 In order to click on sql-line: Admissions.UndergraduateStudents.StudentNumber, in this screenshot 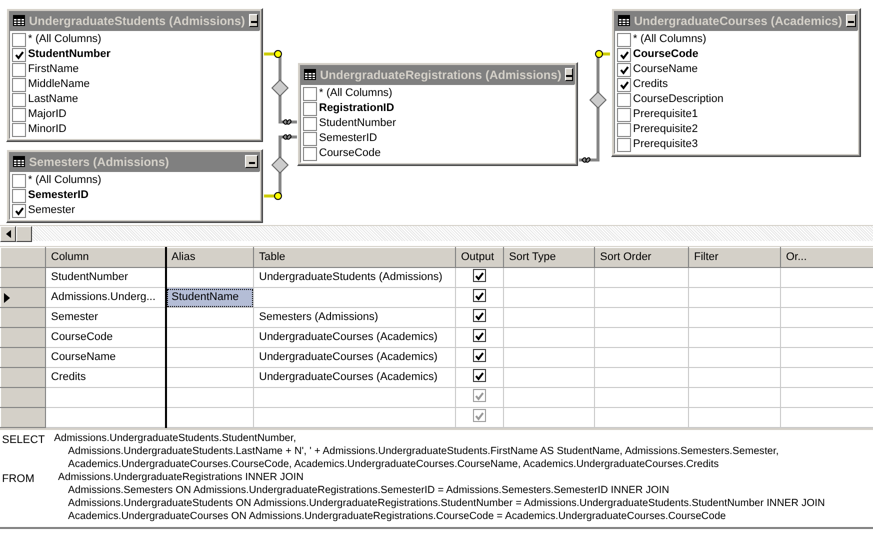, I will do `click(175, 438)`.